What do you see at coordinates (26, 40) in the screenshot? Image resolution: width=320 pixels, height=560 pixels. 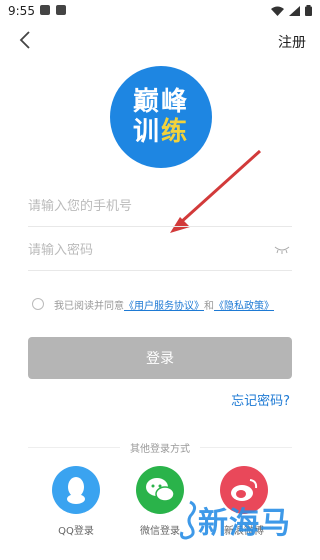 I see `back-arrow-icon` at bounding box center [26, 40].